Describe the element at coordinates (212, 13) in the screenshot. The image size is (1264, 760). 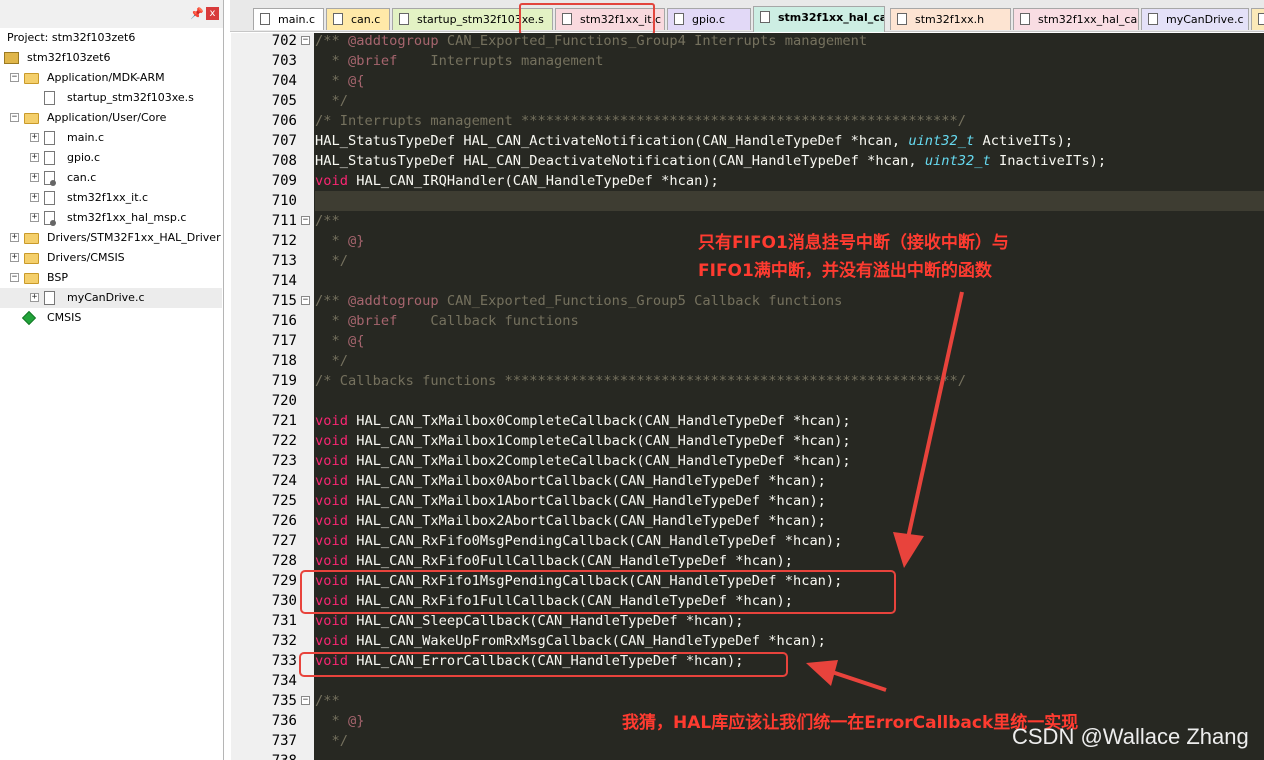
I see `close-panel-icon: x` at that location.